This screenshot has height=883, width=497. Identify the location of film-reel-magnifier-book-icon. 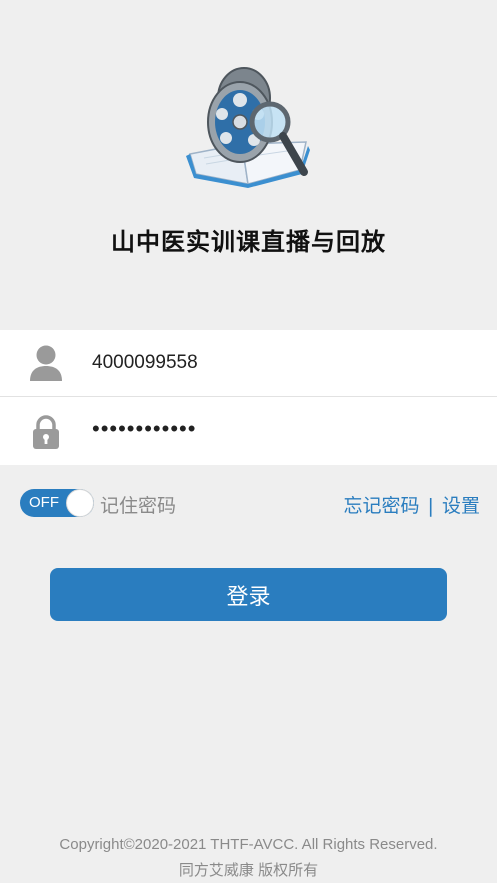
(249, 128).